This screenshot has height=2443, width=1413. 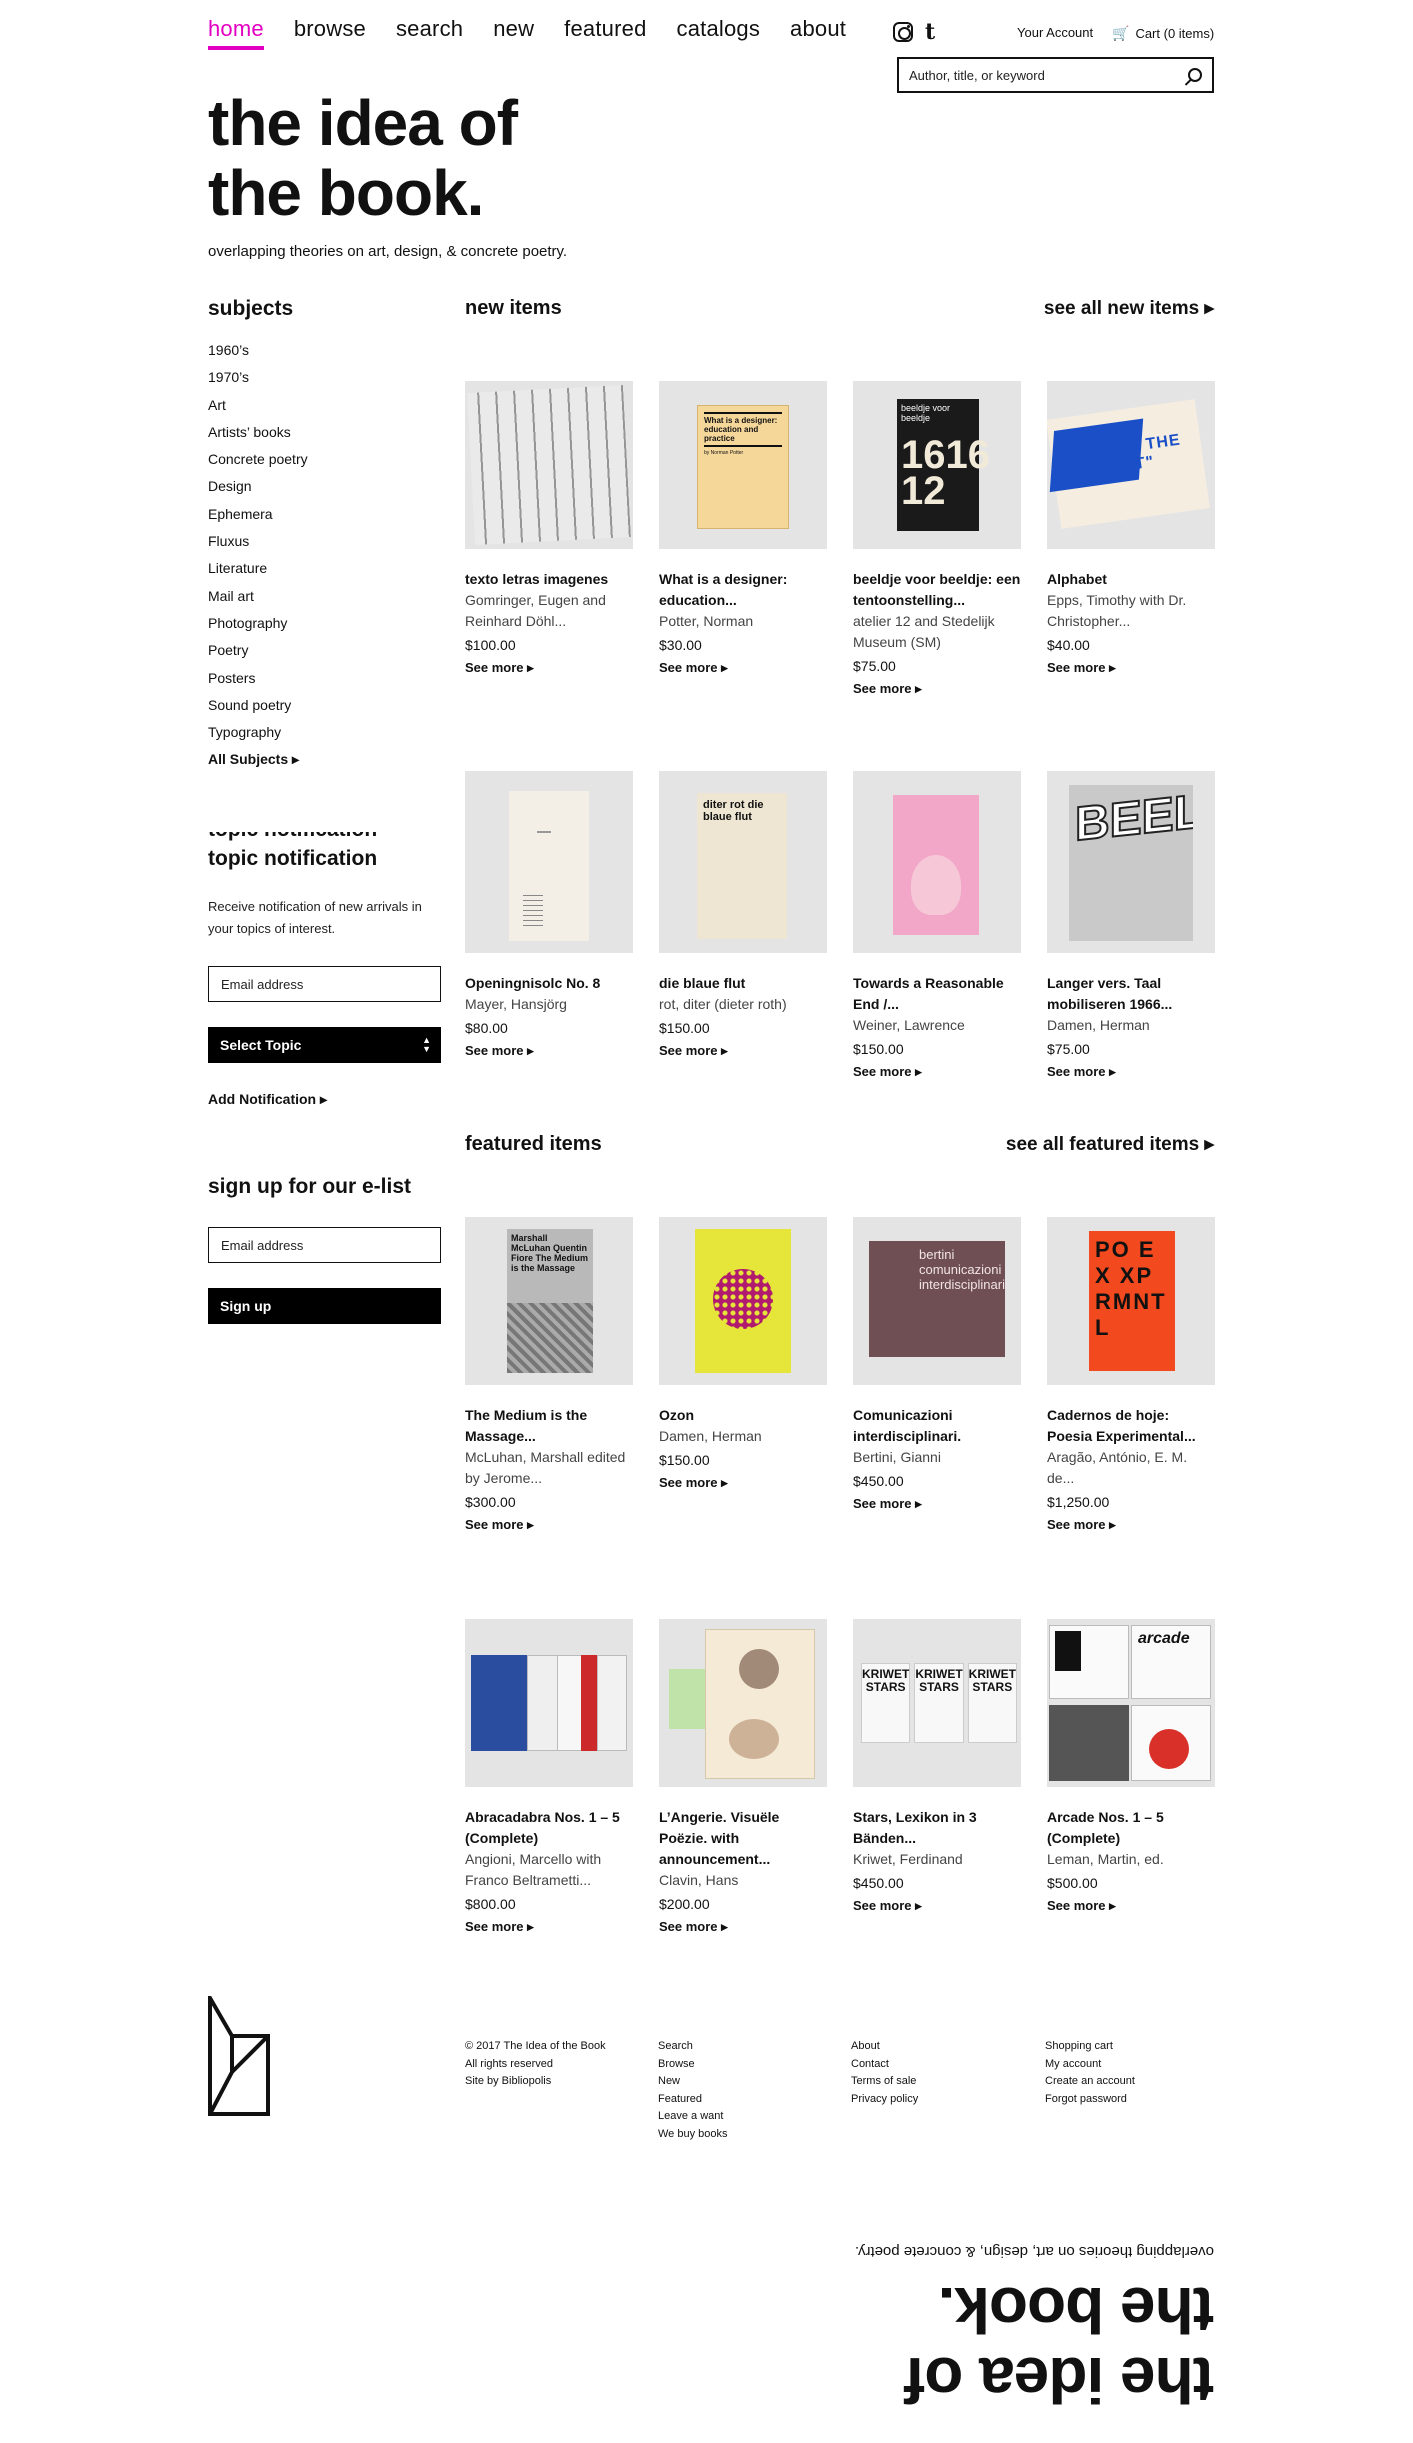 I want to click on subject-item: Art, so click(x=258, y=410).